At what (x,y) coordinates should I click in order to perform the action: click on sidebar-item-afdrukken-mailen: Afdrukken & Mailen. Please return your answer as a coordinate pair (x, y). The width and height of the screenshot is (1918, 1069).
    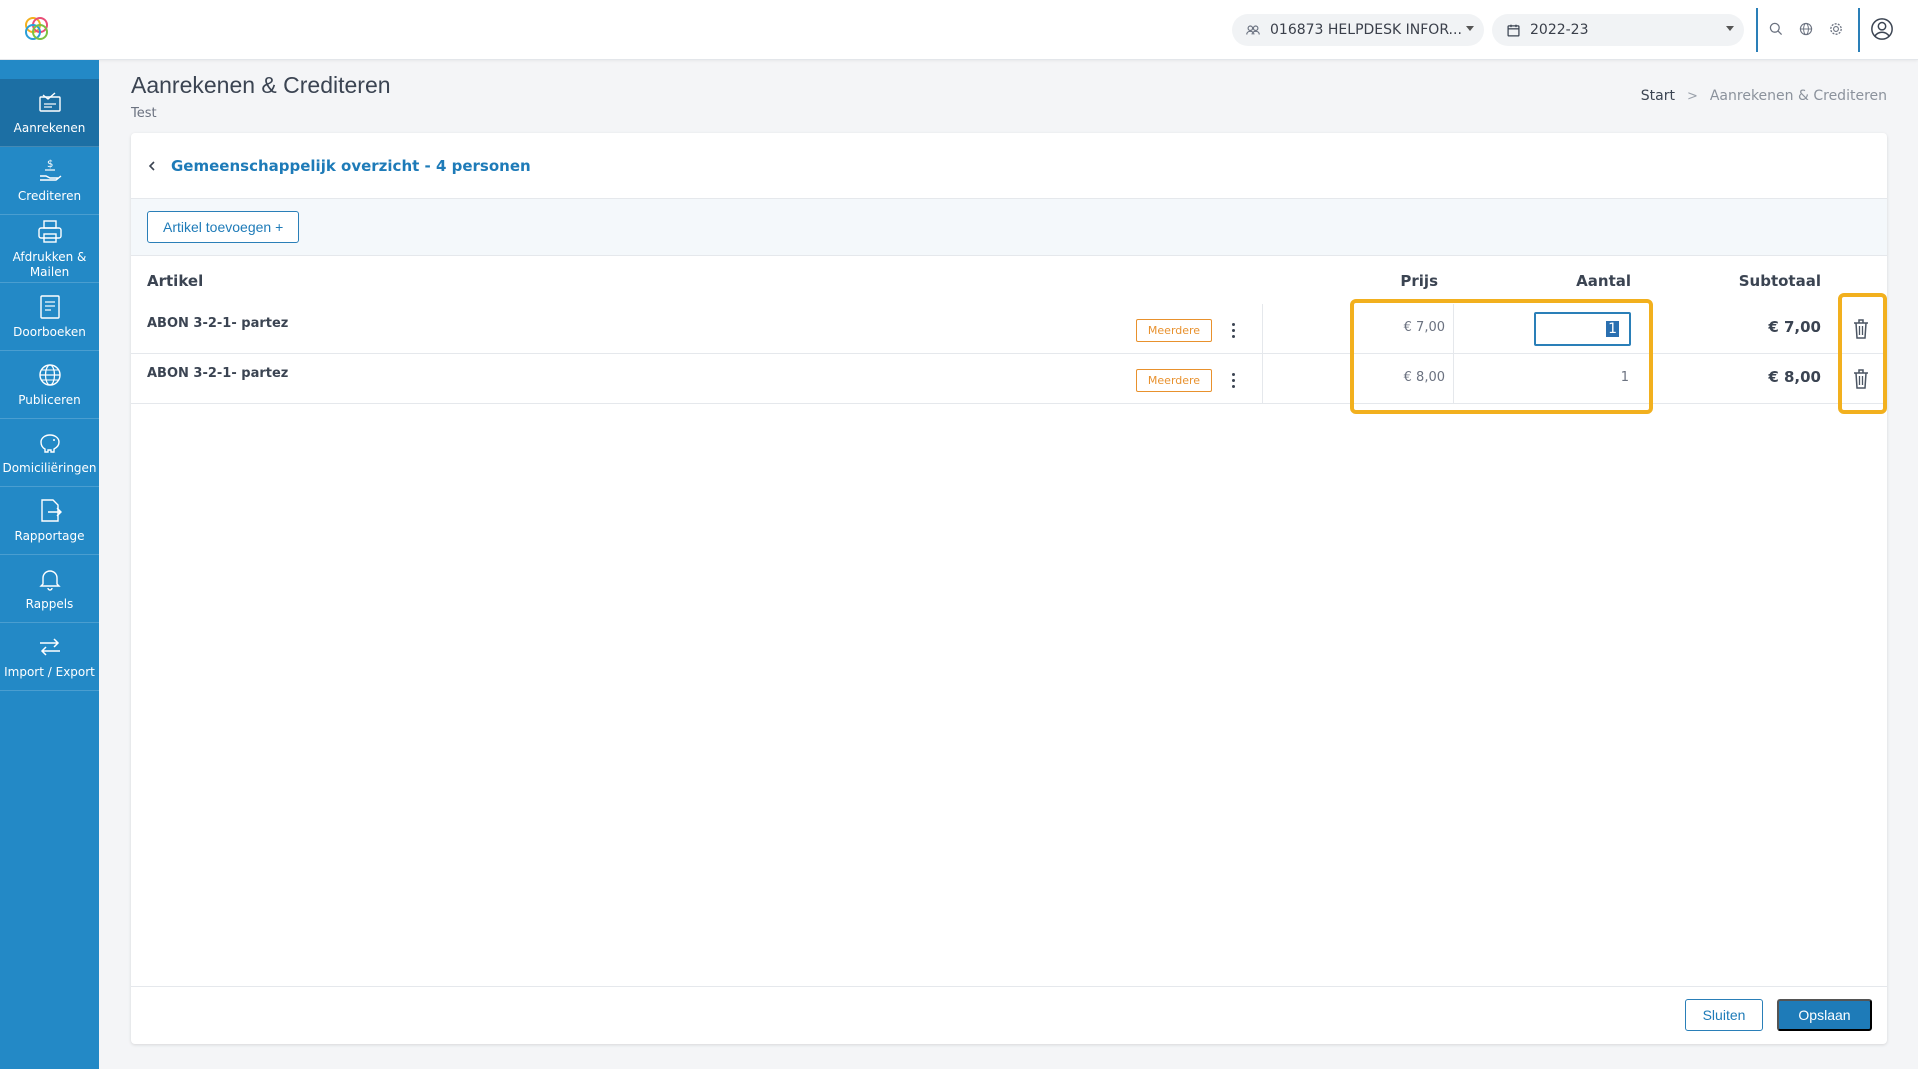
    Looking at the image, I should click on (49, 249).